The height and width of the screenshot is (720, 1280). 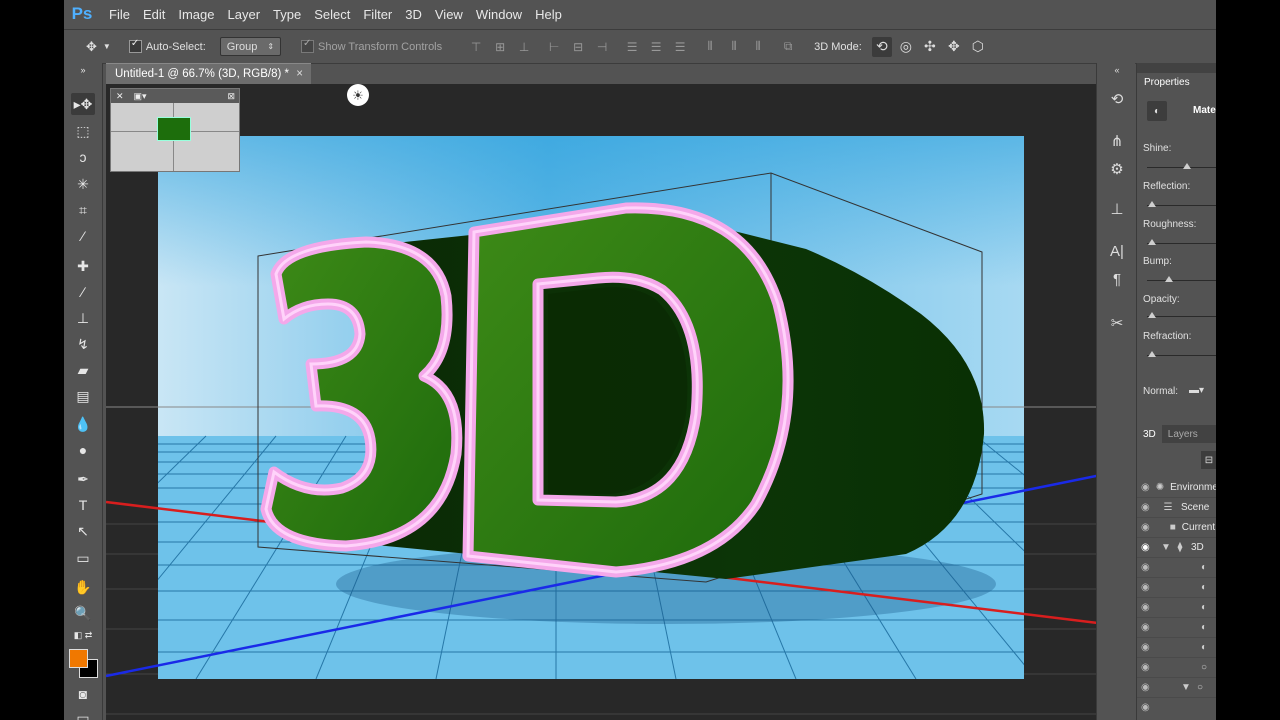 What do you see at coordinates (788, 46) in the screenshot?
I see `auto-align-icon: ⧉` at bounding box center [788, 46].